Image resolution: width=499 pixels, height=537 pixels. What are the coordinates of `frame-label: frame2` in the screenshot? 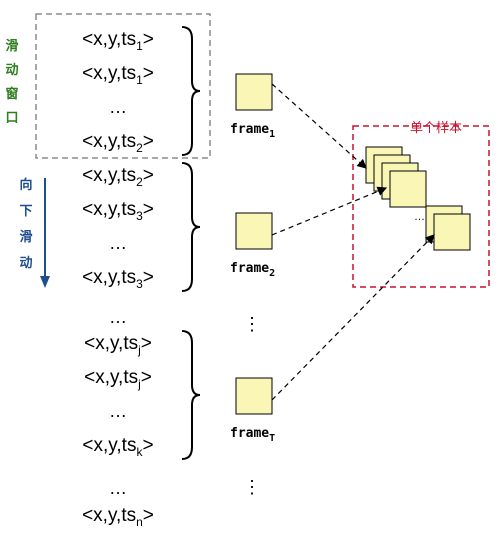 It's located at (252, 270).